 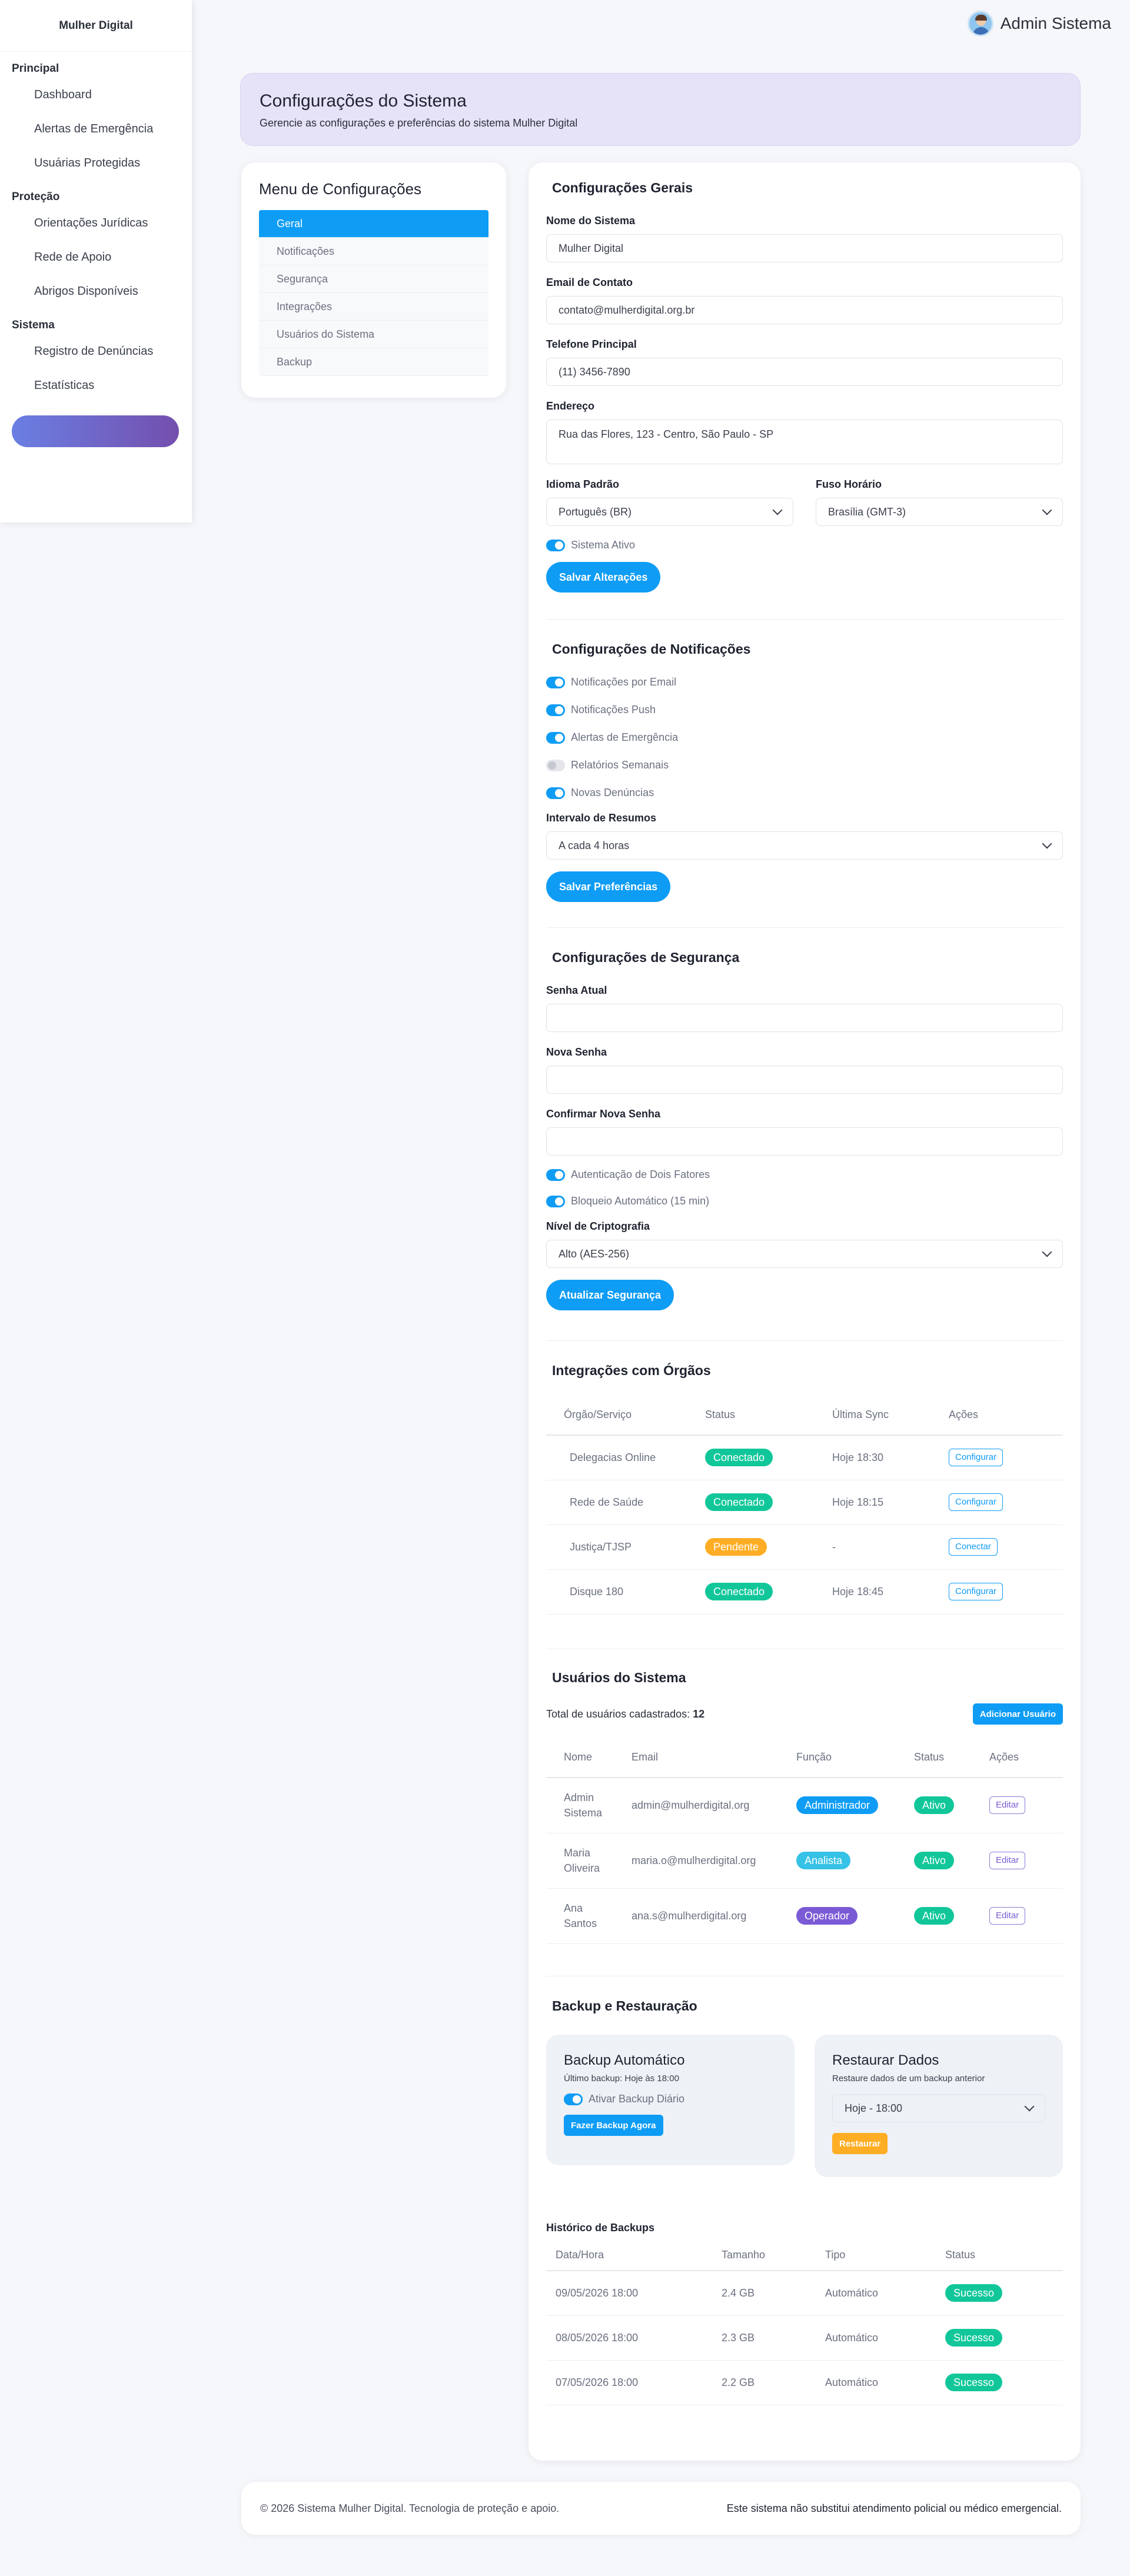 What do you see at coordinates (855, 1758) in the screenshot?
I see `column-header: Função` at bounding box center [855, 1758].